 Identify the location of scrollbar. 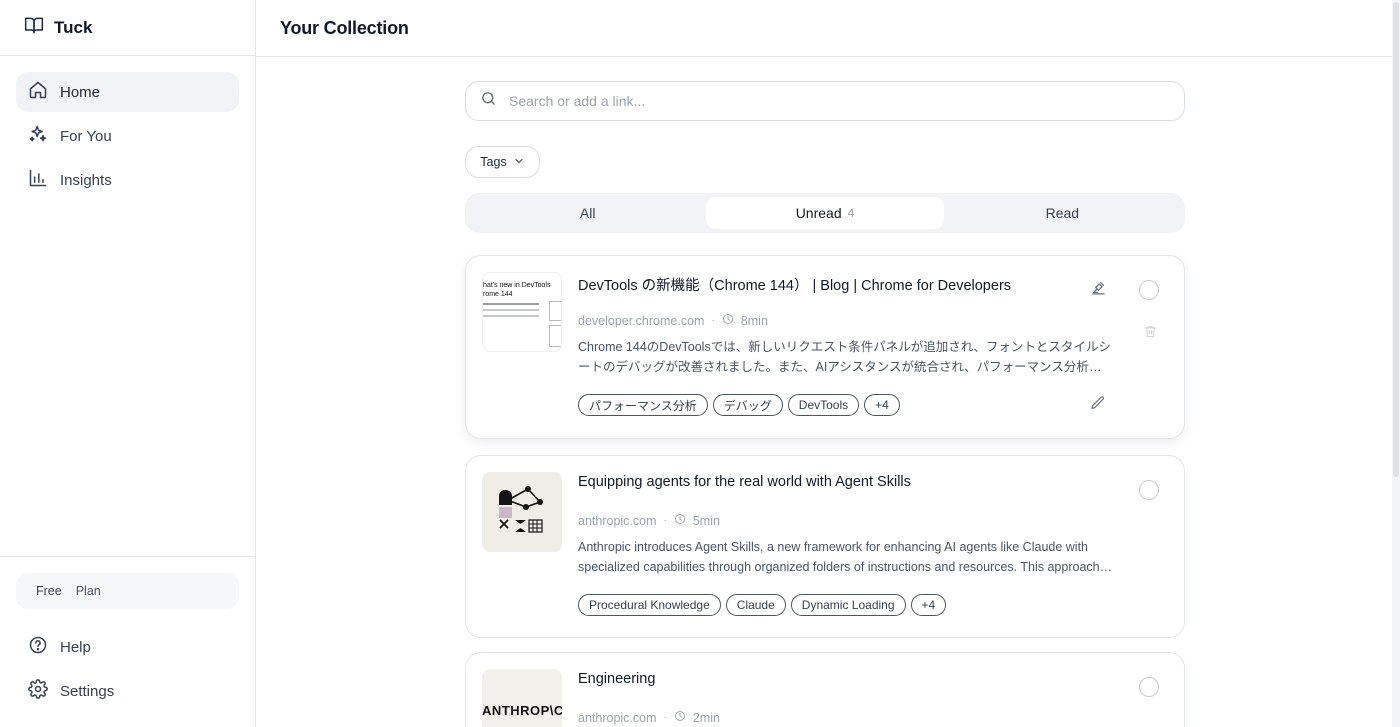
(1396, 363).